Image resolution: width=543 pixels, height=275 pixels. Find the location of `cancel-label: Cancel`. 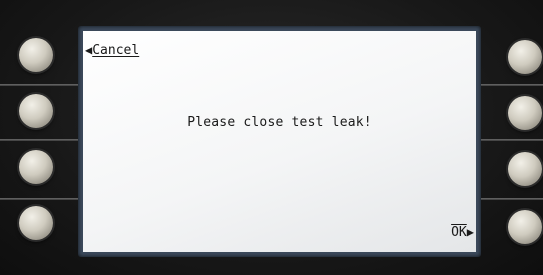

cancel-label: Cancel is located at coordinates (116, 50).